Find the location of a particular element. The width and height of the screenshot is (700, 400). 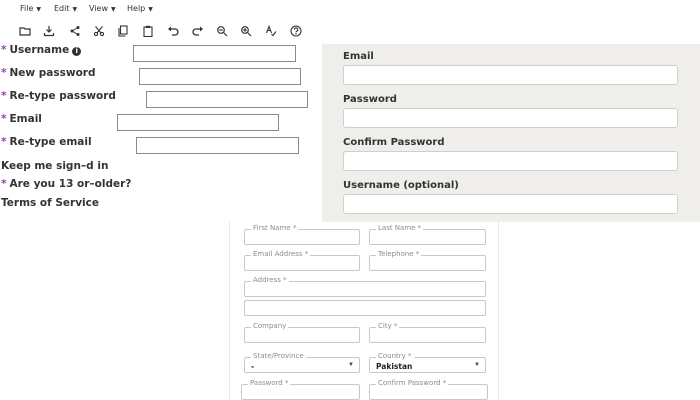

menu-help: Help ▼ is located at coordinates (140, 8).